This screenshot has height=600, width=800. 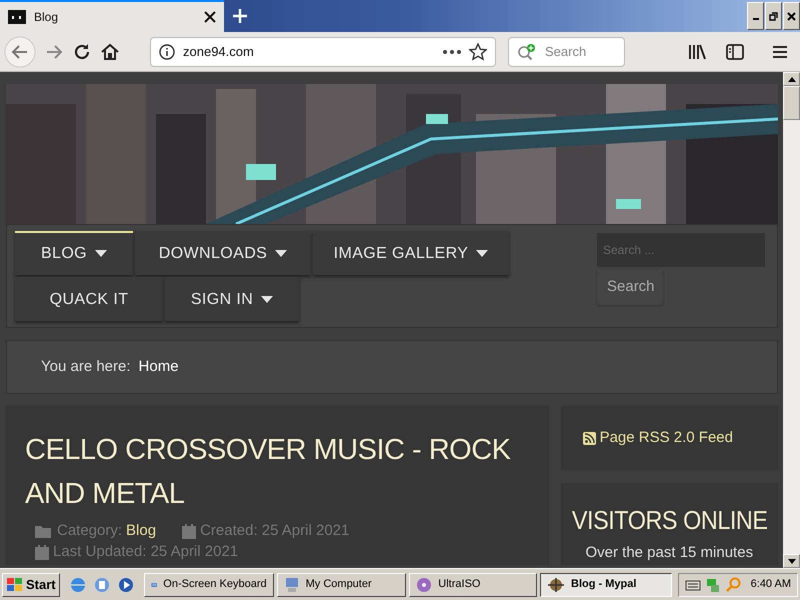 I want to click on scrollbar, so click(x=791, y=320).